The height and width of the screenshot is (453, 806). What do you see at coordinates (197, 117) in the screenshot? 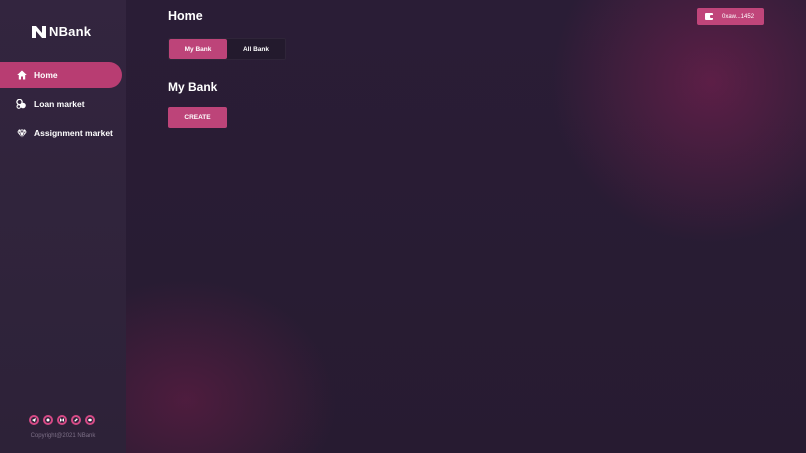
I see `create-button: CREATE` at bounding box center [197, 117].